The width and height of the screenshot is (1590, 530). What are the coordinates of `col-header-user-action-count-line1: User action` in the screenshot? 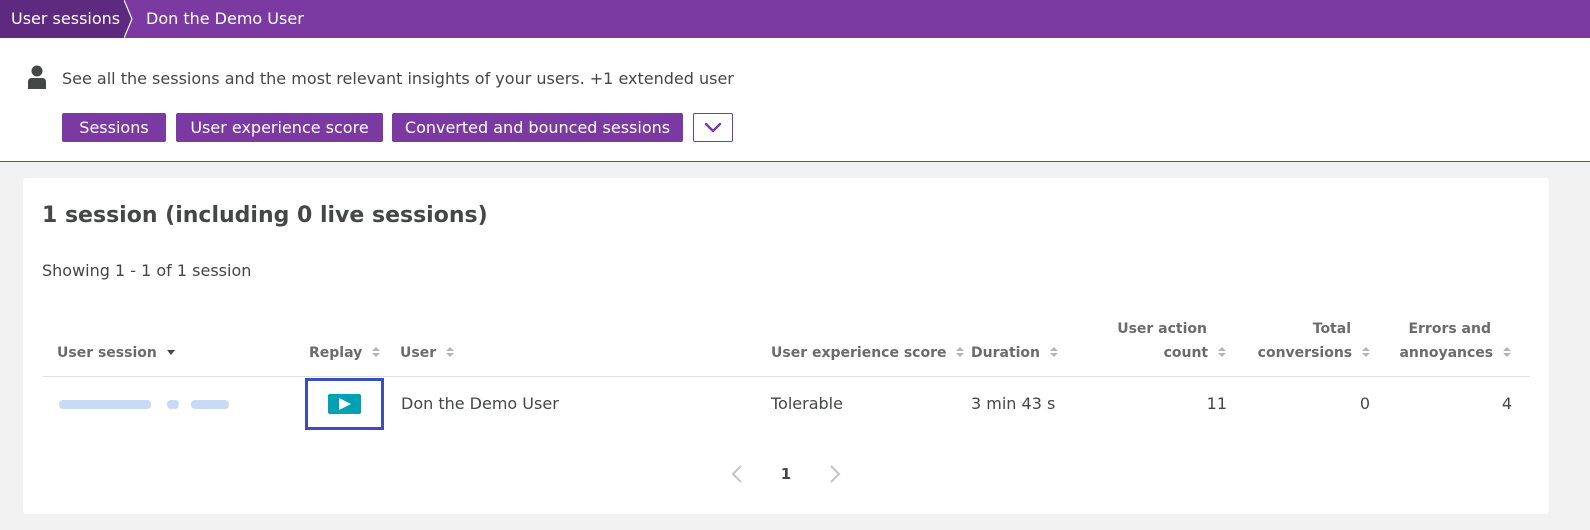 It's located at (1162, 329).